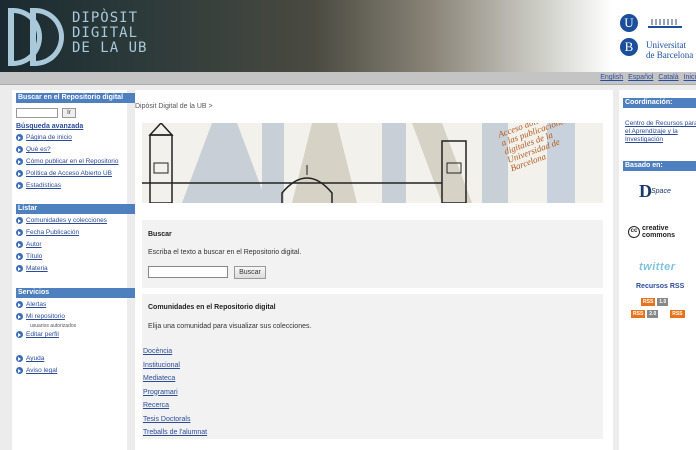 This screenshot has height=450, width=696. Describe the element at coordinates (157, 351) in the screenshot. I see `community-link: Docència` at that location.